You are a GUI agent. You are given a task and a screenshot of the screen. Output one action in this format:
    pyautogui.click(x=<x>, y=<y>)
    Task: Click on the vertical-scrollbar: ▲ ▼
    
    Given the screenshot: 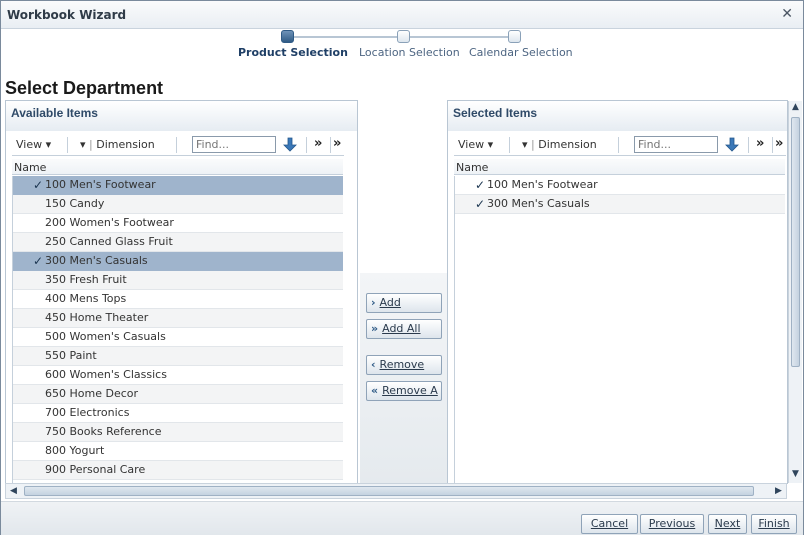 What is the action you would take?
    pyautogui.click(x=795, y=292)
    